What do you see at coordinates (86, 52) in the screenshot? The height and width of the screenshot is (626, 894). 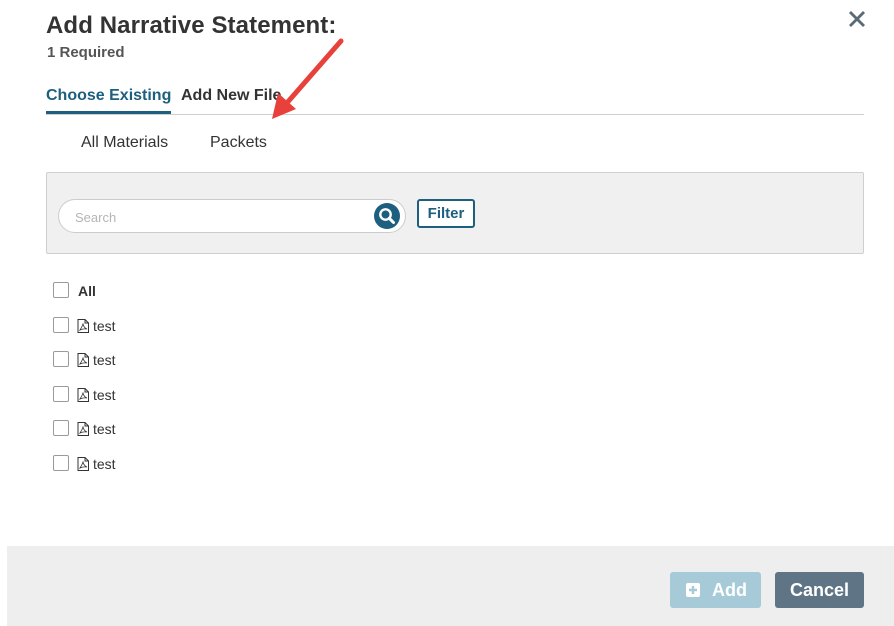 I see `required-count: 1 Required` at bounding box center [86, 52].